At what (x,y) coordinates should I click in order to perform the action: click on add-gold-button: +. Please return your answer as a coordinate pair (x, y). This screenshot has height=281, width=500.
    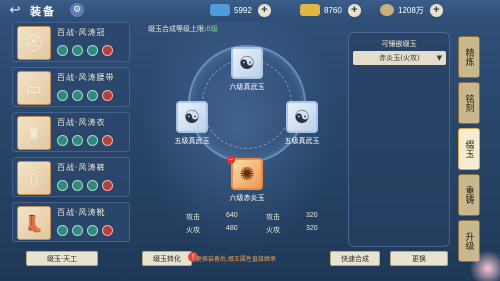
    Looking at the image, I should click on (354, 10).